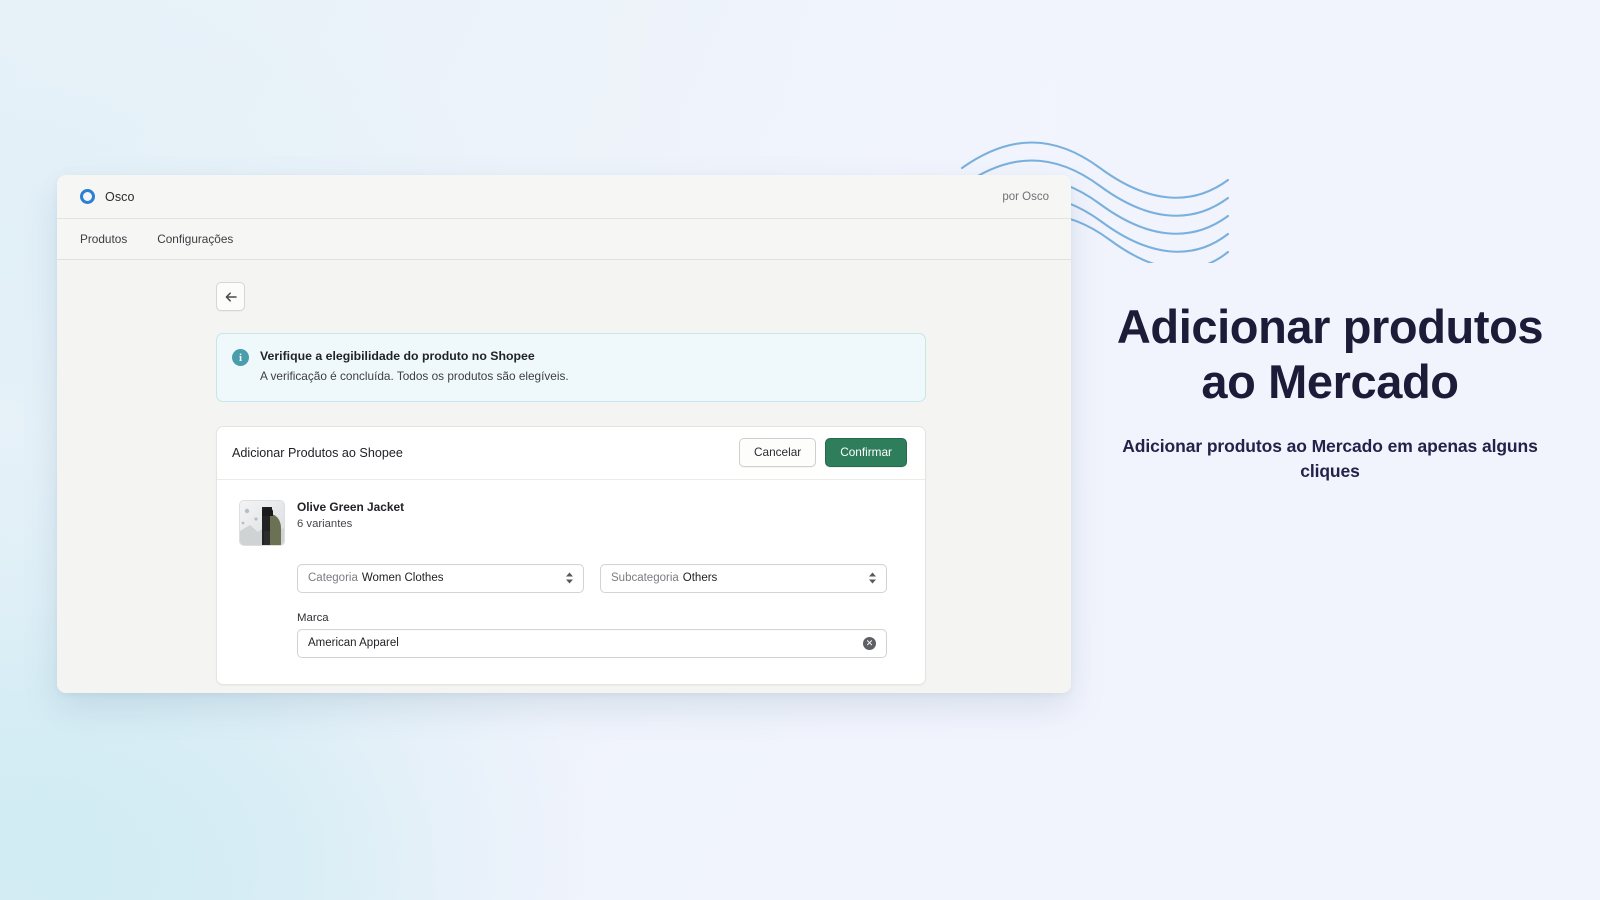 This screenshot has height=900, width=1600. Describe the element at coordinates (402, 578) in the screenshot. I see `category-value: Women Clothes` at that location.